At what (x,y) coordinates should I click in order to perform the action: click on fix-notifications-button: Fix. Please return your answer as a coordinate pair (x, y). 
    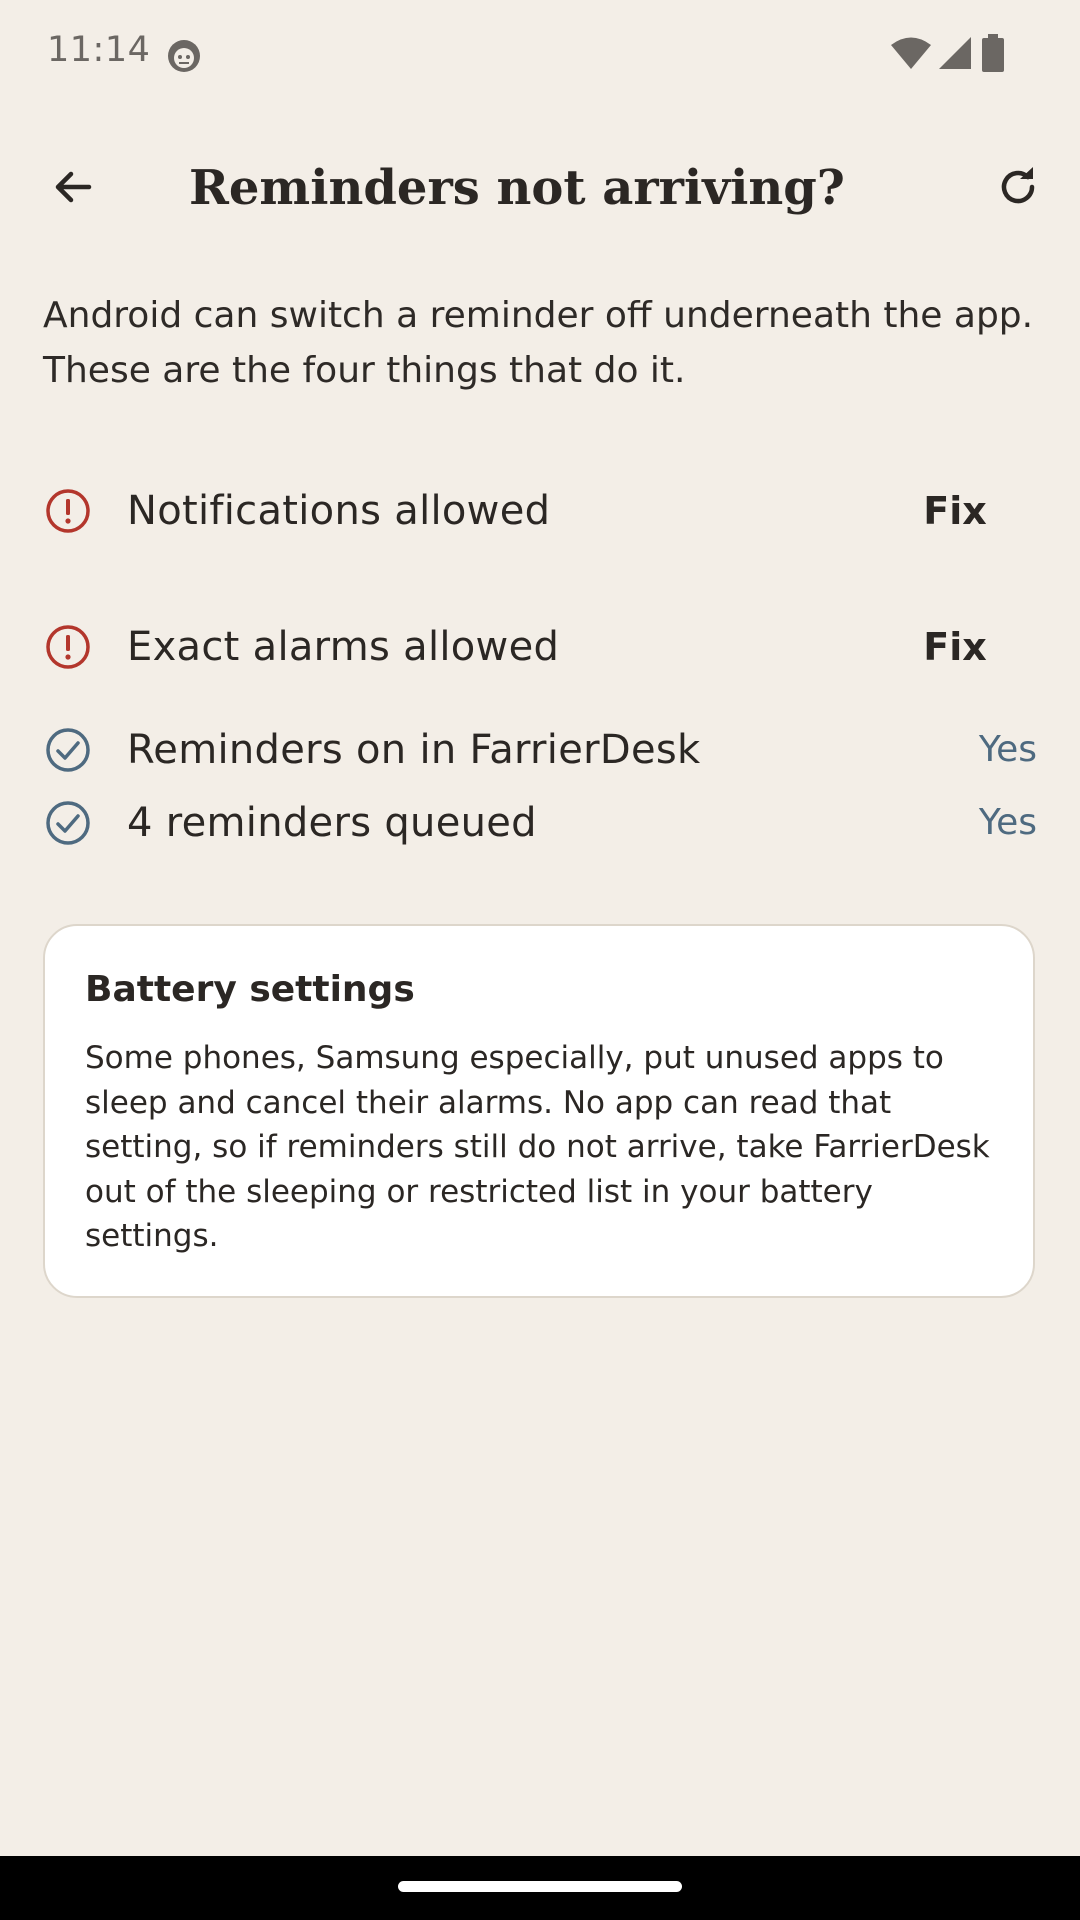
    Looking at the image, I should click on (955, 511).